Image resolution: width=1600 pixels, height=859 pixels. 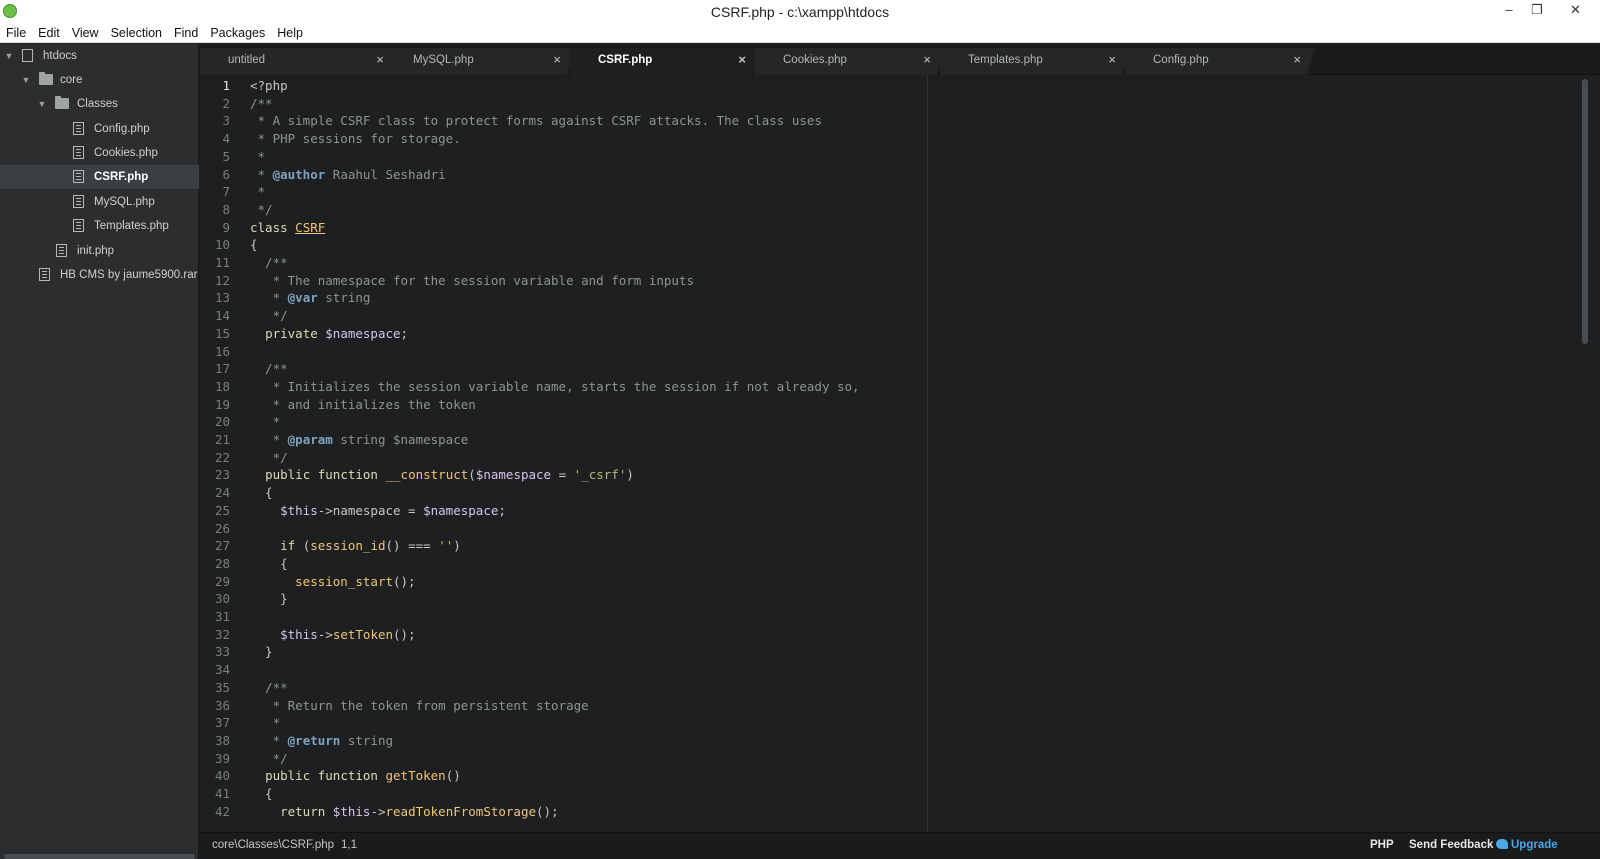 What do you see at coordinates (222, 740) in the screenshot?
I see `line-number: 38` at bounding box center [222, 740].